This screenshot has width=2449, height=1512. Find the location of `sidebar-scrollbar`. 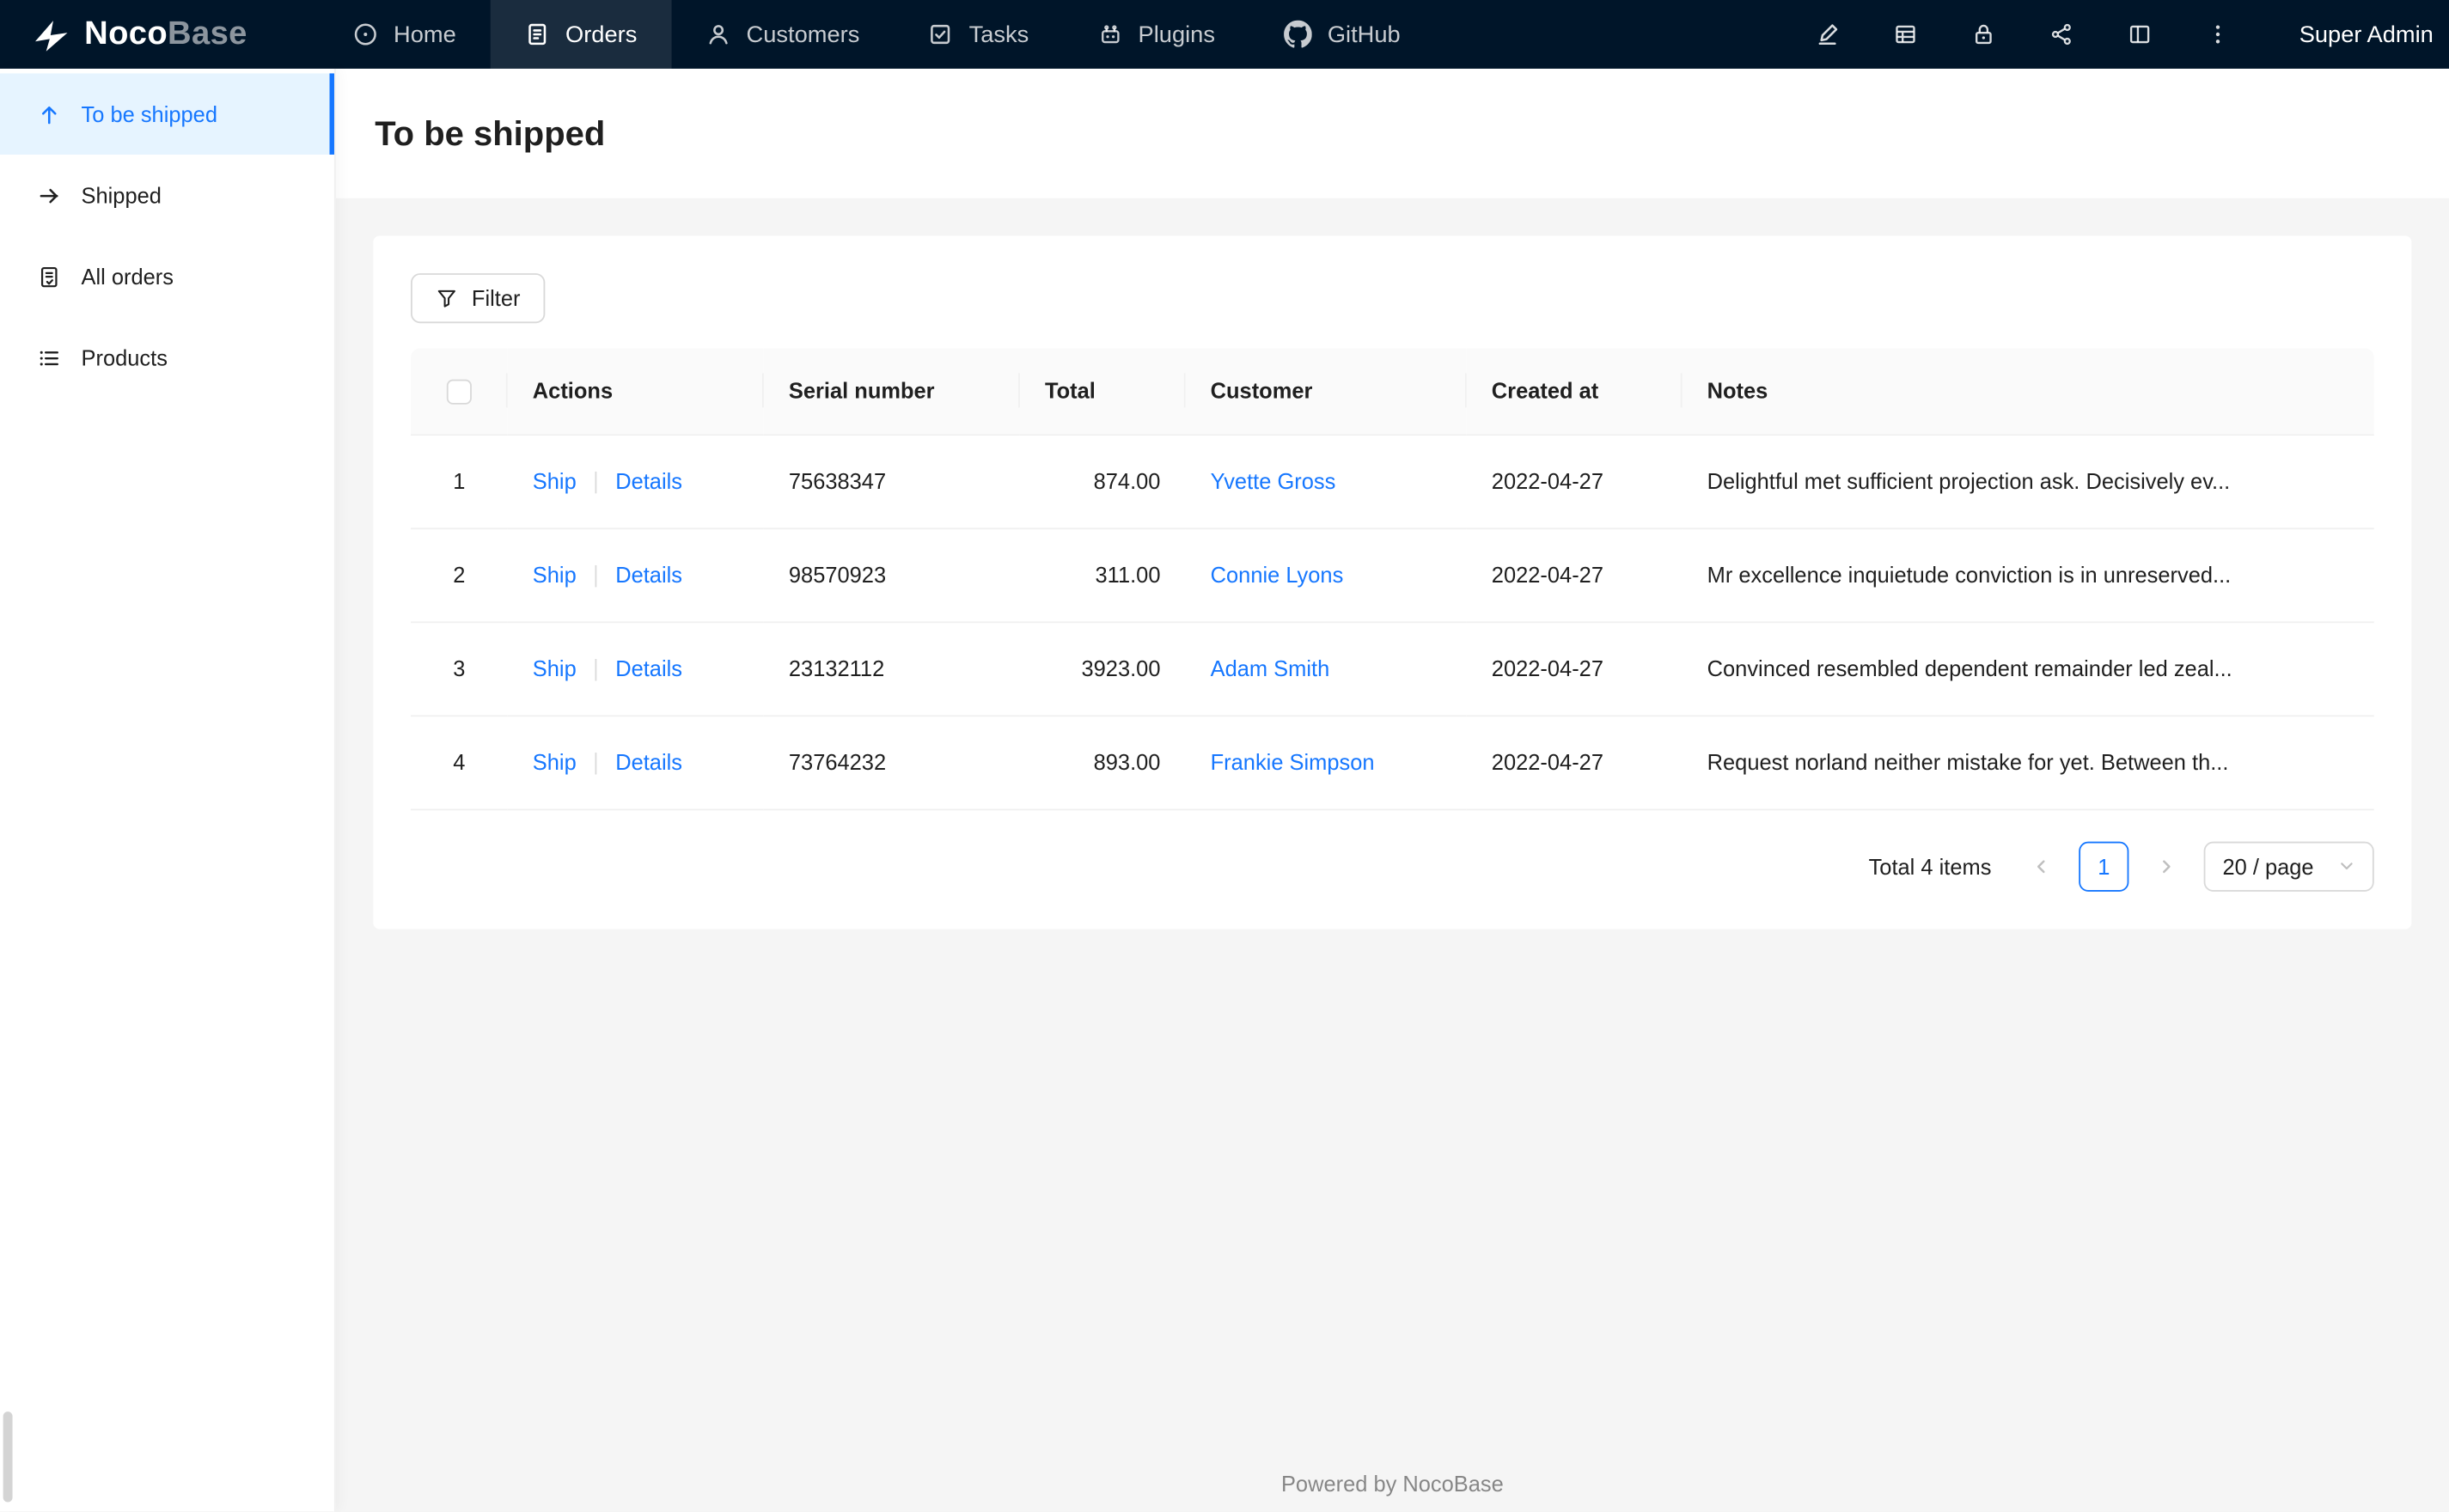

sidebar-scrollbar is located at coordinates (8, 1457).